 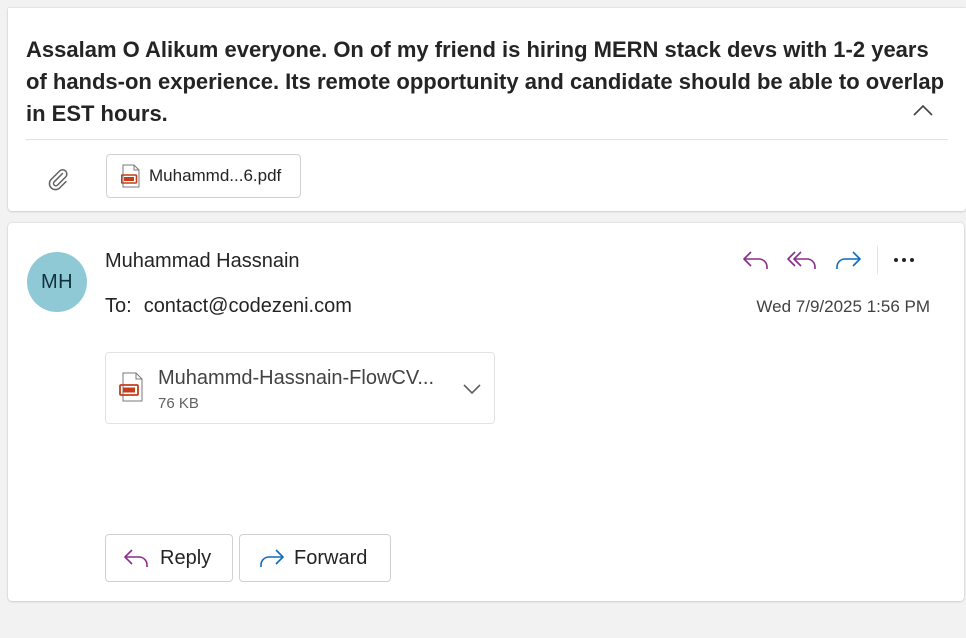 I want to click on recipient-address: contact@codezeni.com, so click(x=248, y=306).